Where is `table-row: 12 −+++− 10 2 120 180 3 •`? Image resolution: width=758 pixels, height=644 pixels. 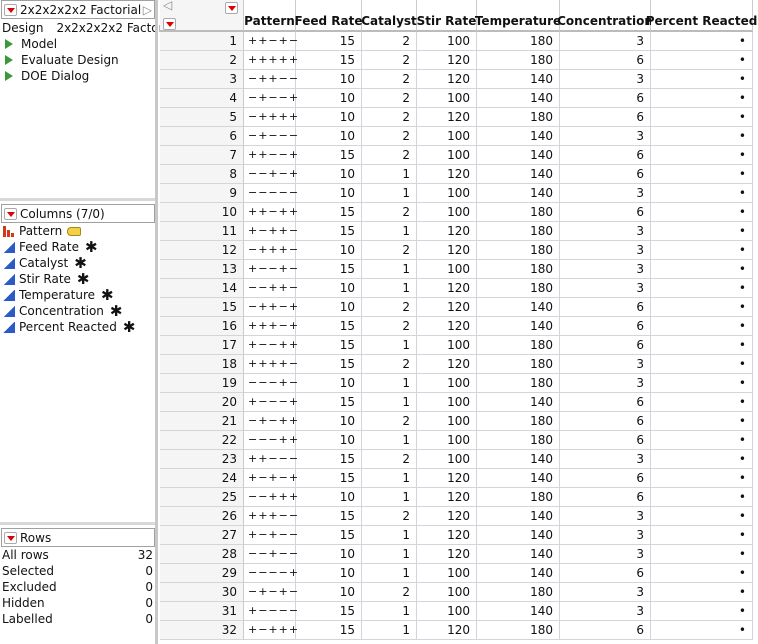 table-row: 12 −+++− 10 2 120 180 3 • is located at coordinates (459, 250).